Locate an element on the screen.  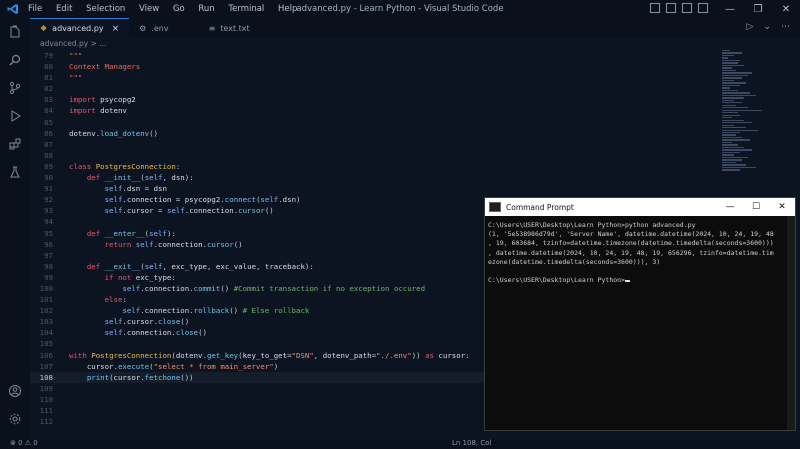
explorer-icon is located at coordinates (15, 32).